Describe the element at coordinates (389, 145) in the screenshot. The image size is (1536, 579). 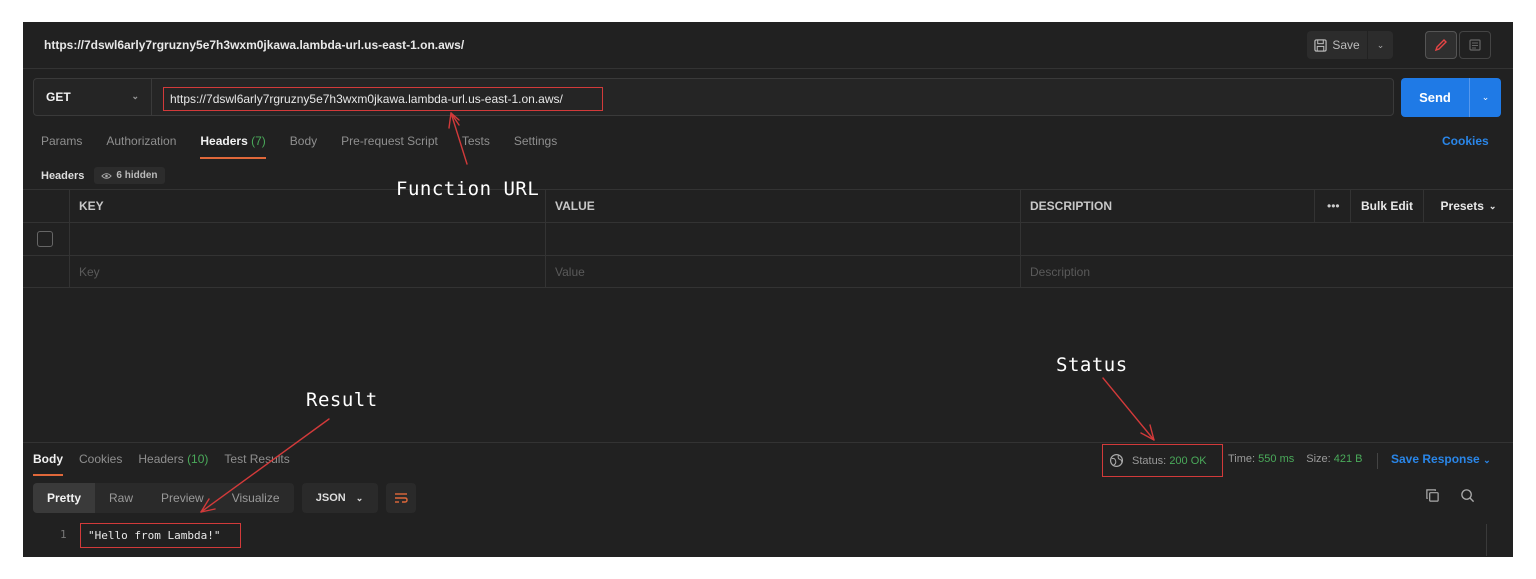
I see `tab-pre-request-script: Pre-request Script` at that location.